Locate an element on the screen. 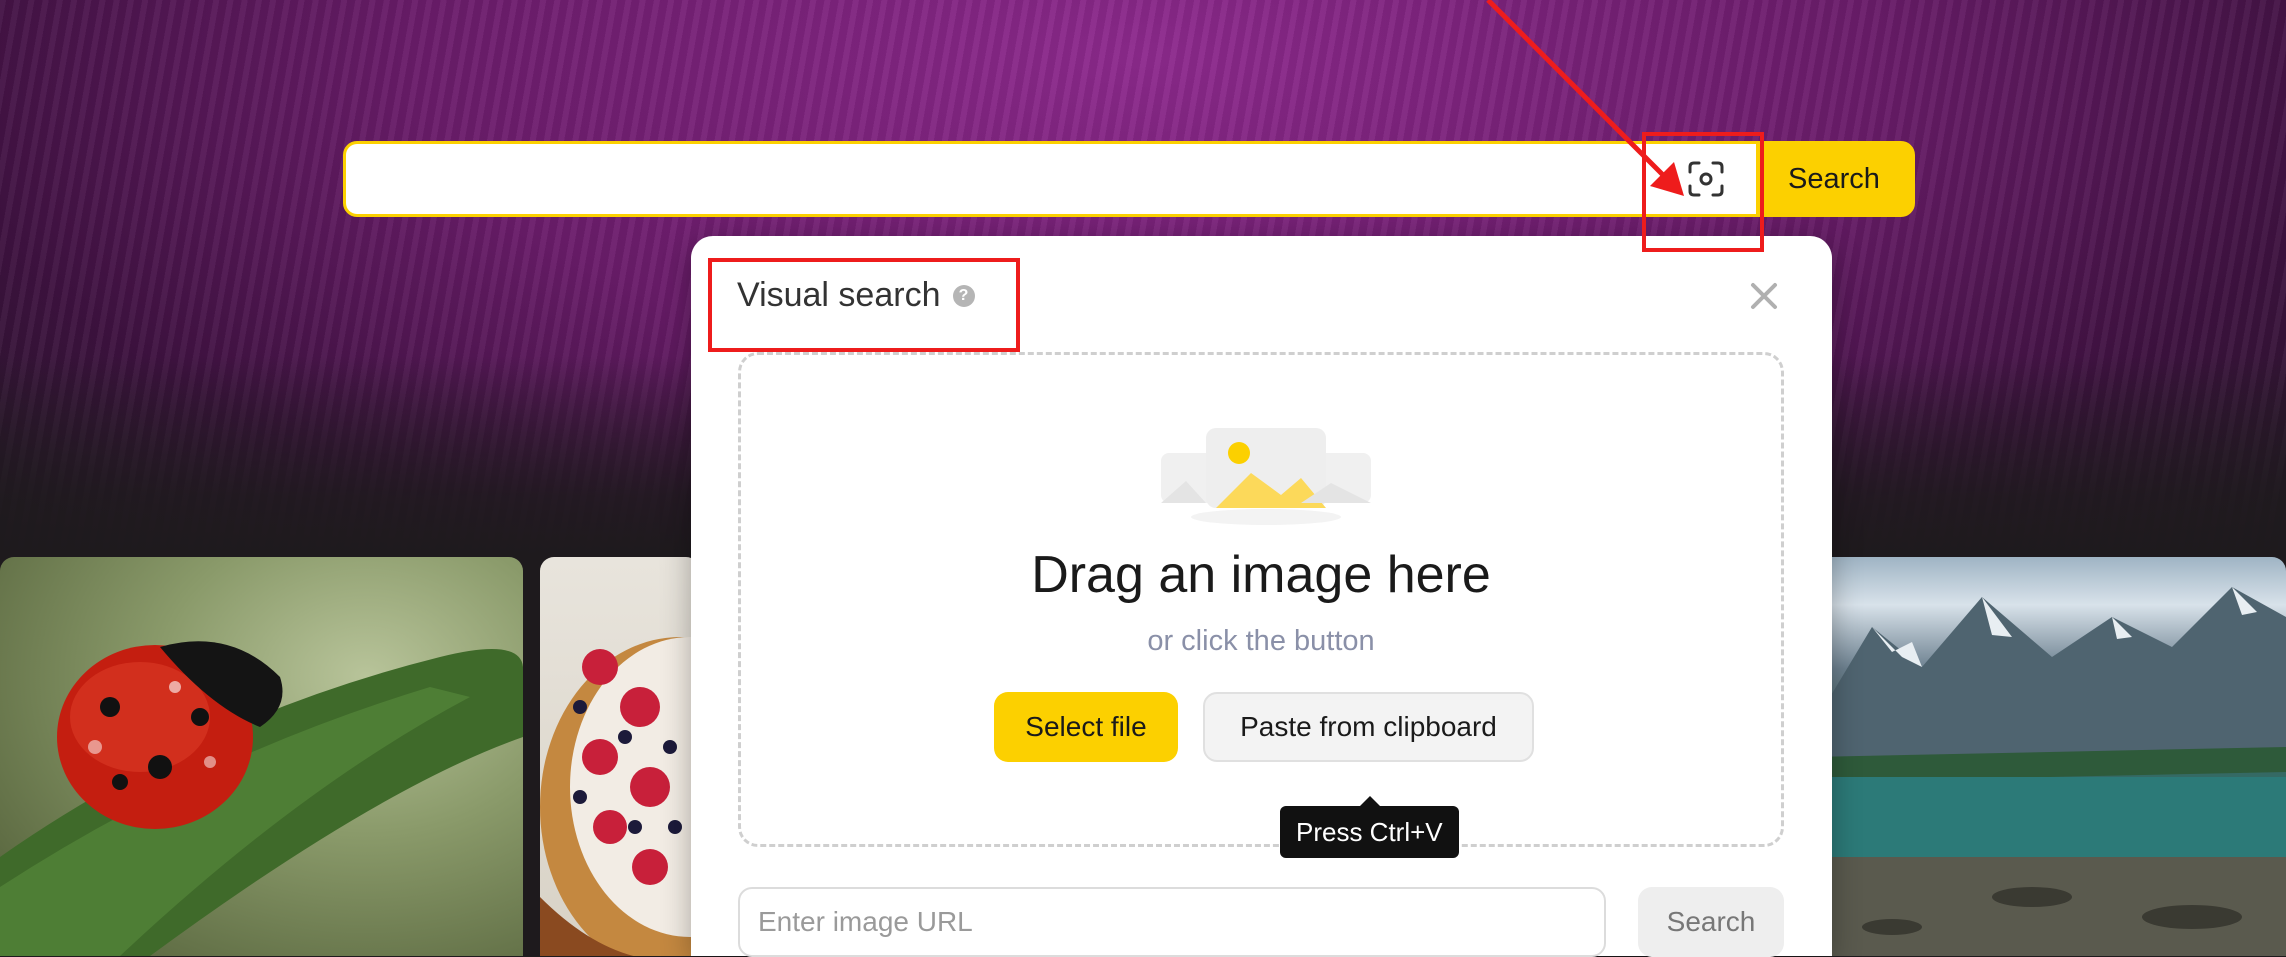  ladybug-image is located at coordinates (261, 798).